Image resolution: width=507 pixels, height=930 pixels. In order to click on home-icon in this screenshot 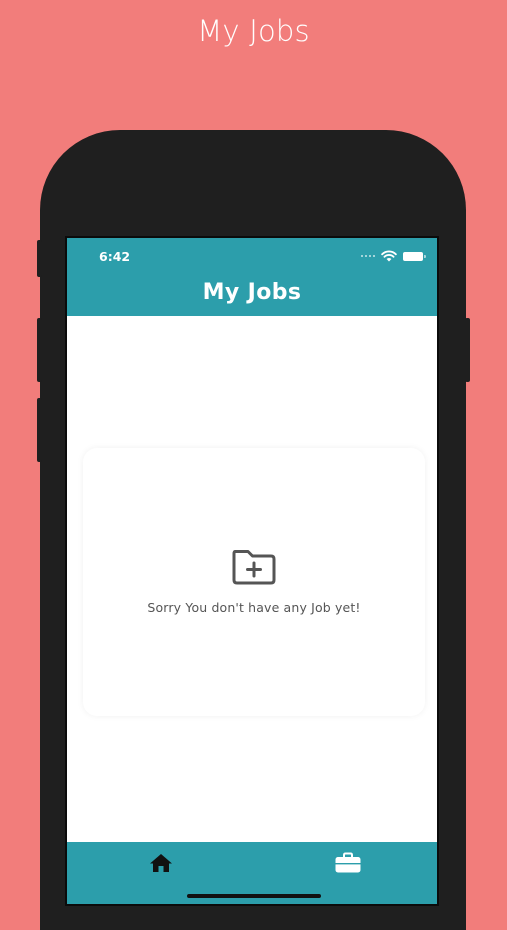, I will do `click(161, 863)`.